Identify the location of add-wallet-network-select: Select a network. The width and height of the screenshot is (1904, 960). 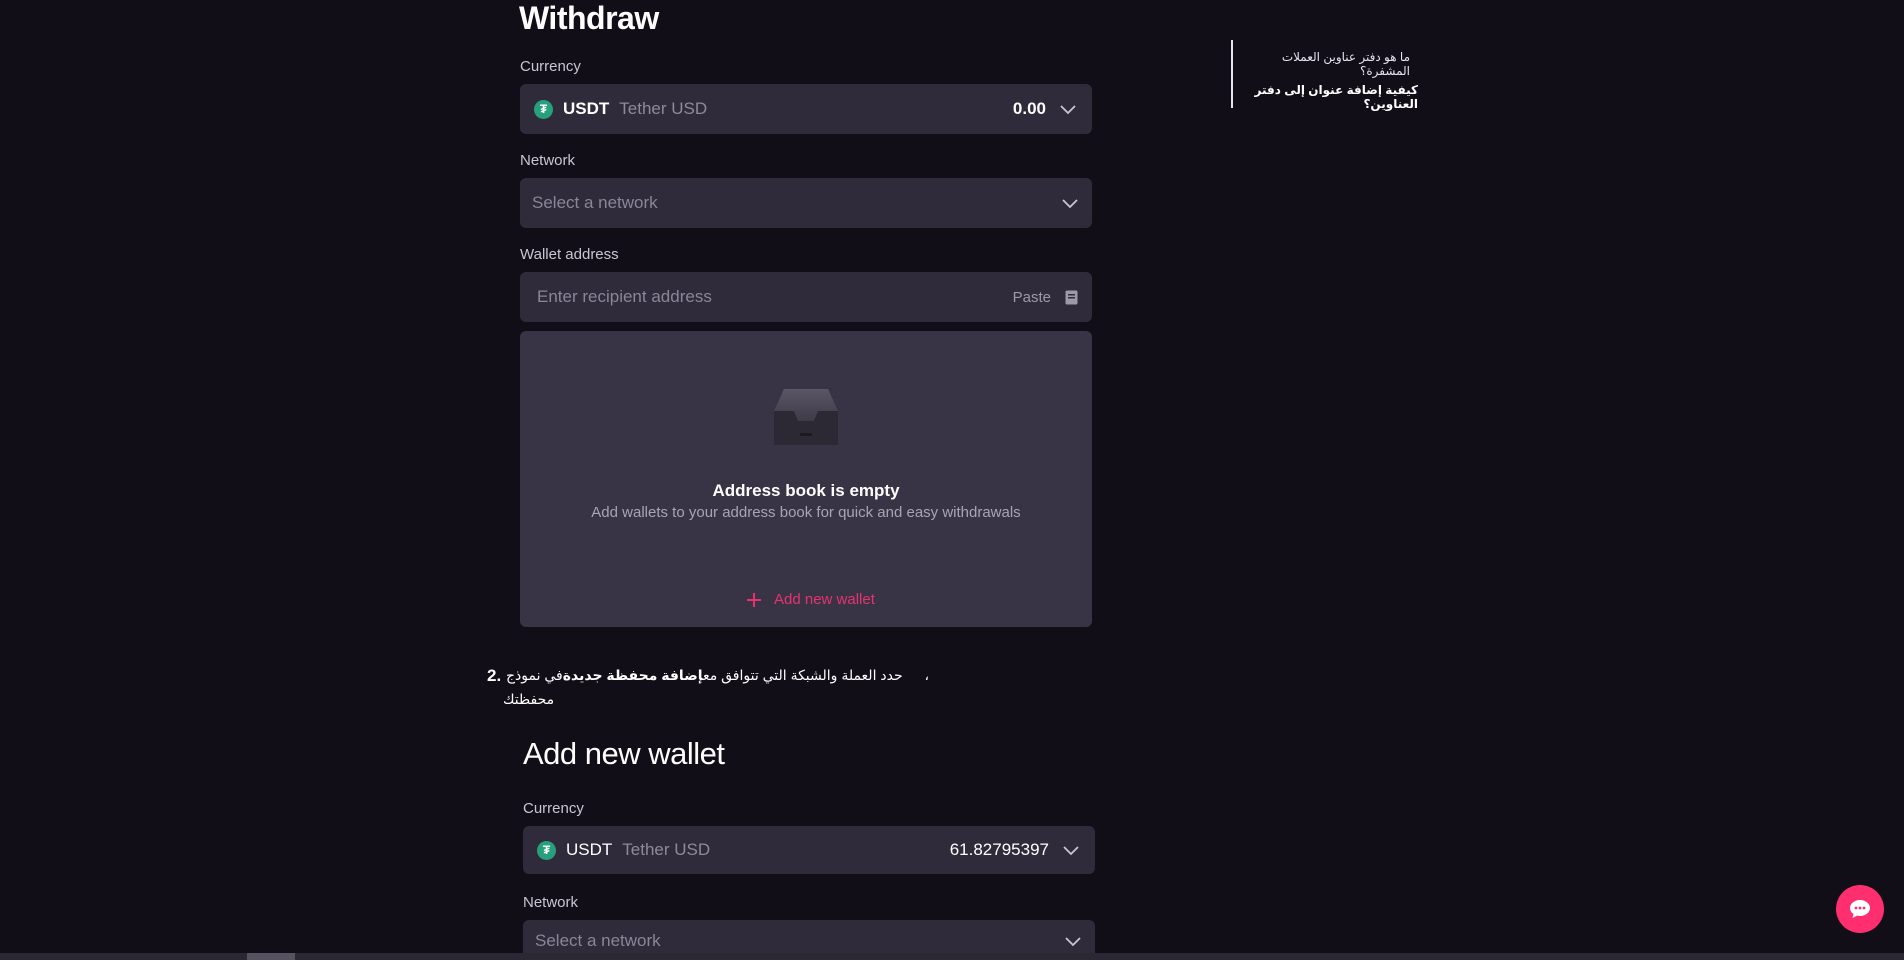
(809, 937).